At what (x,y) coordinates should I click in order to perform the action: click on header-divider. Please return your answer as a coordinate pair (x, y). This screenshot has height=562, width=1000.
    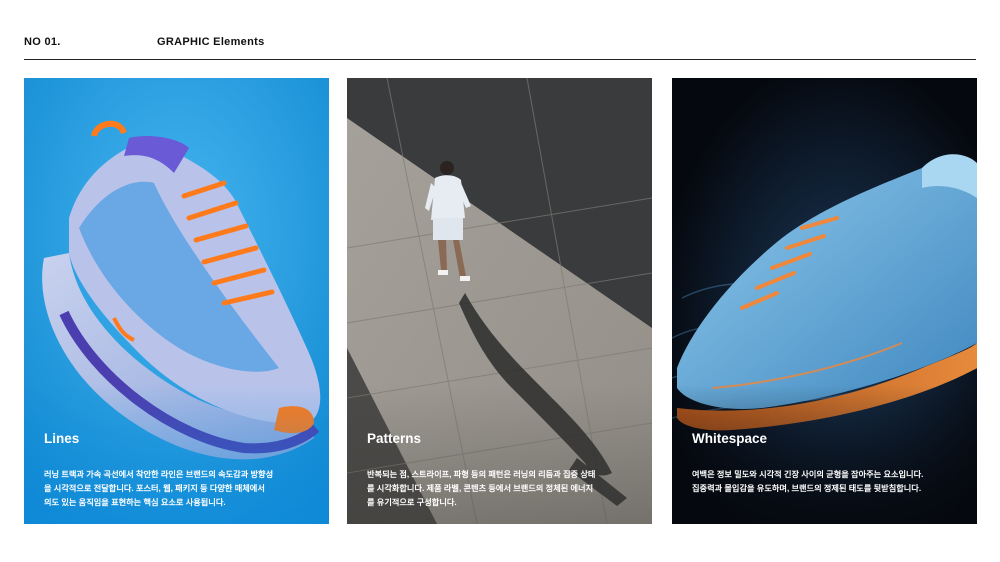
    Looking at the image, I should click on (500, 59).